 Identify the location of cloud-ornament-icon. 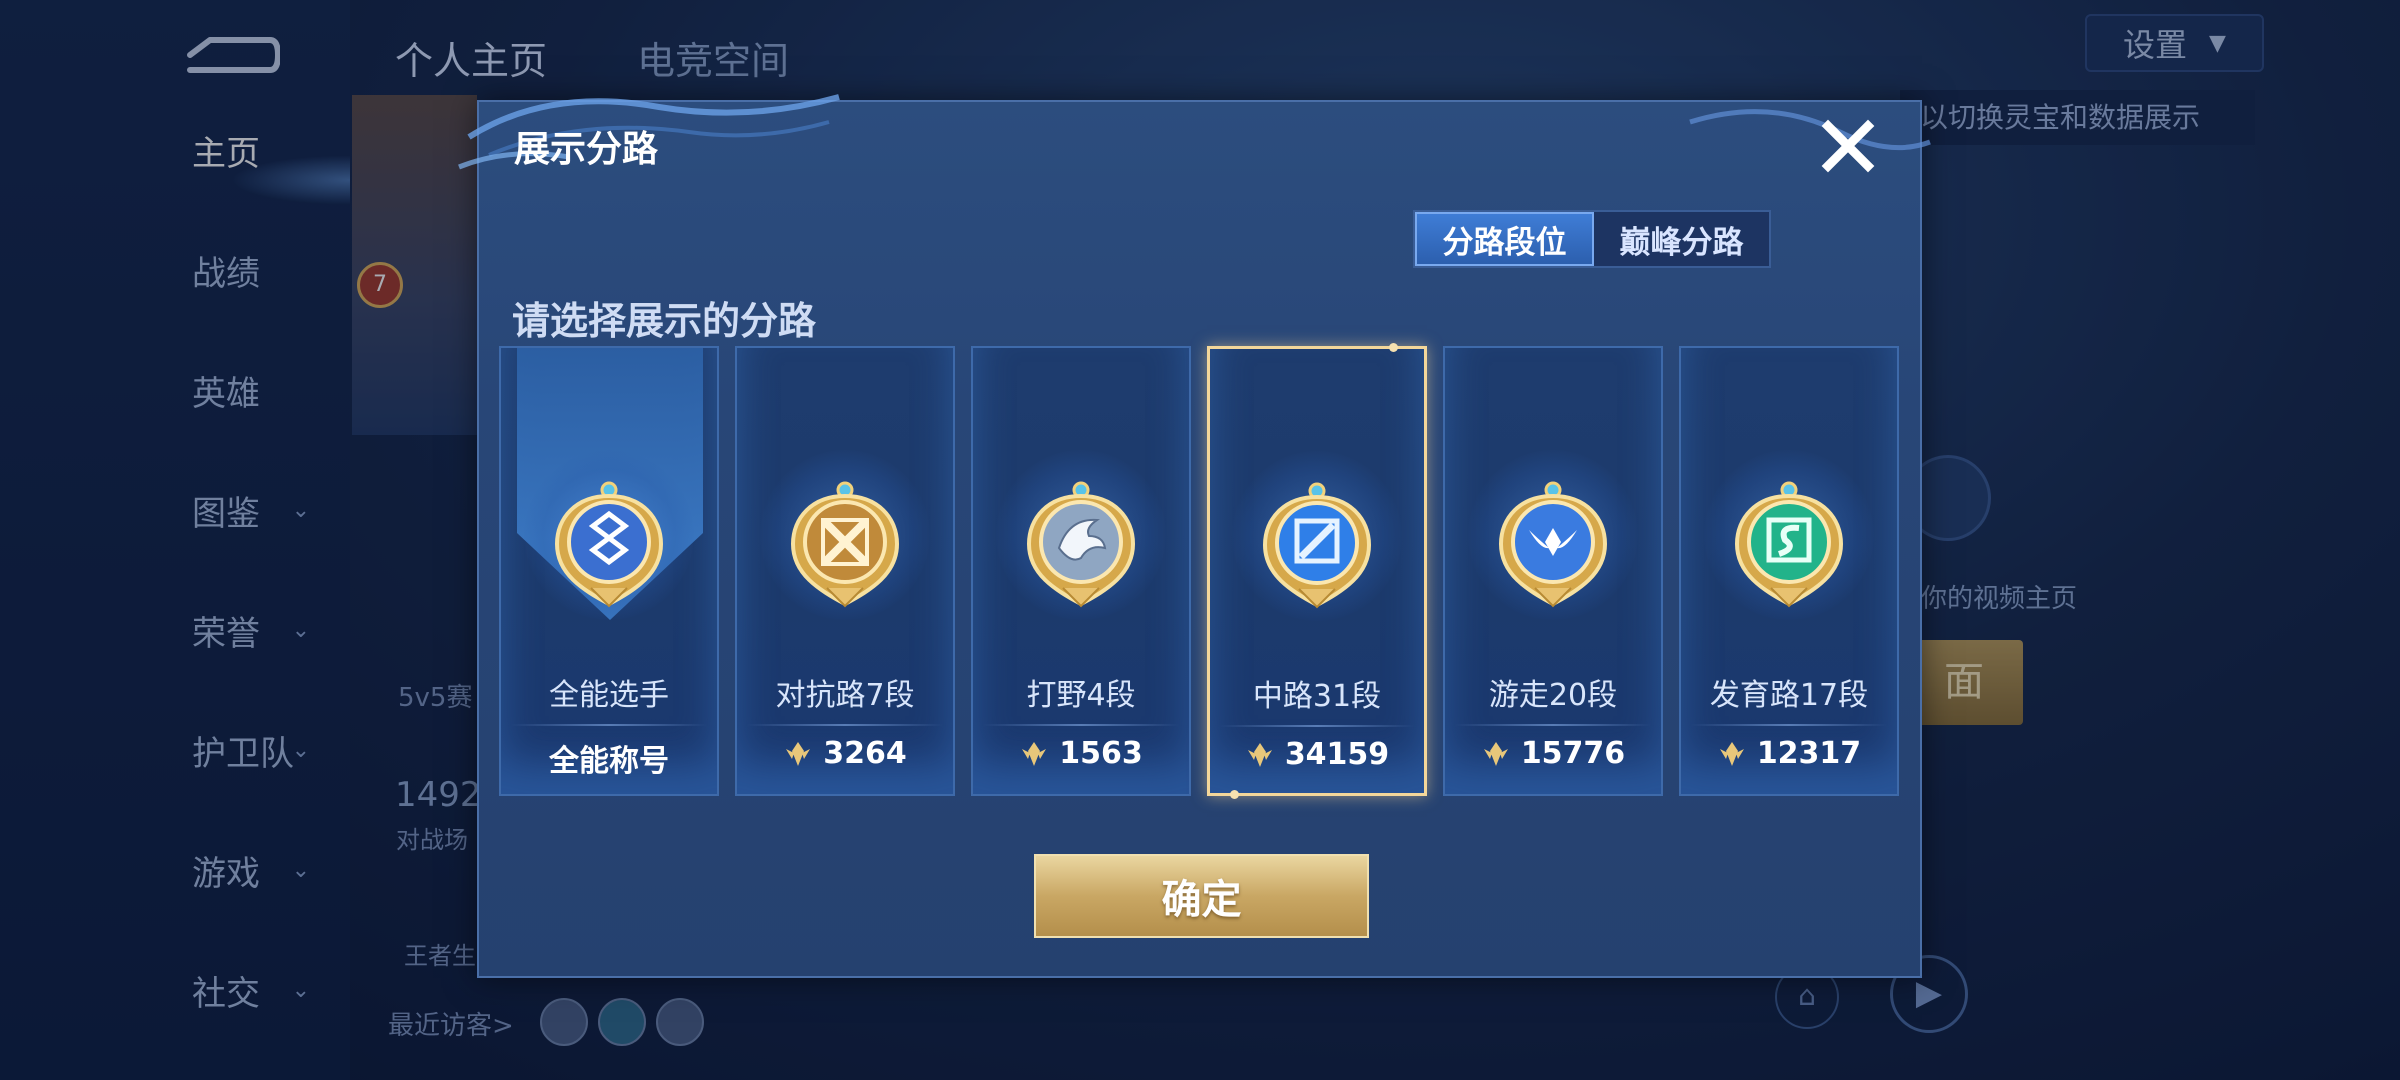
(1810, 130).